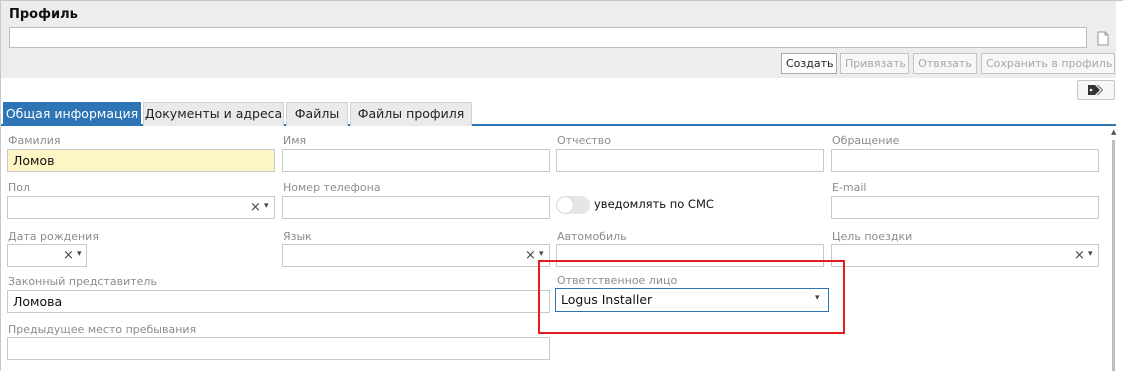 The width and height of the screenshot is (1123, 371). I want to click on birth-date-caret-icon: ▾, so click(79, 254).